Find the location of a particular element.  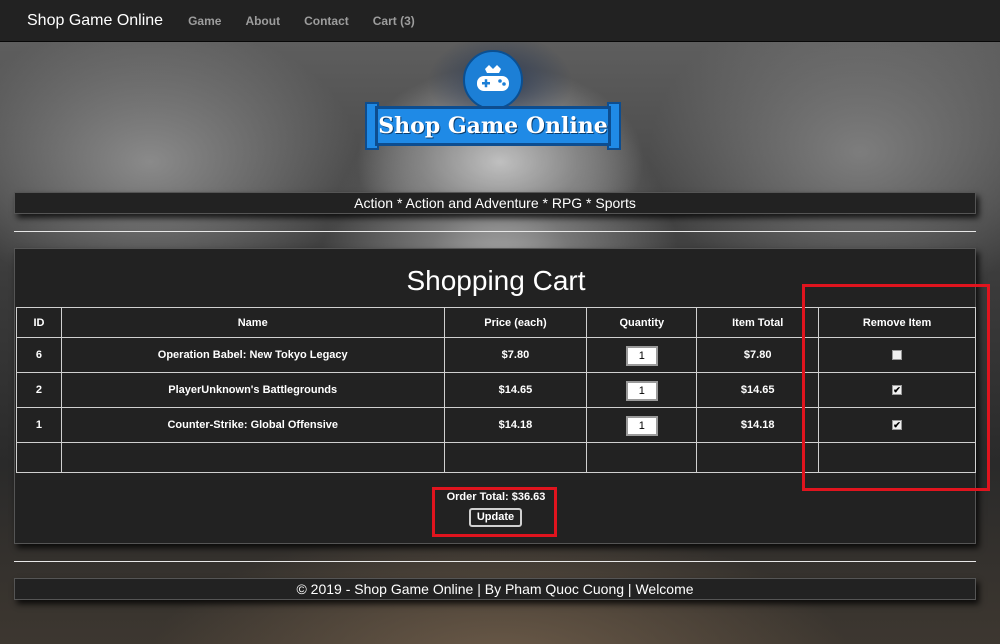

nav-link-contact: Contact is located at coordinates (326, 21).